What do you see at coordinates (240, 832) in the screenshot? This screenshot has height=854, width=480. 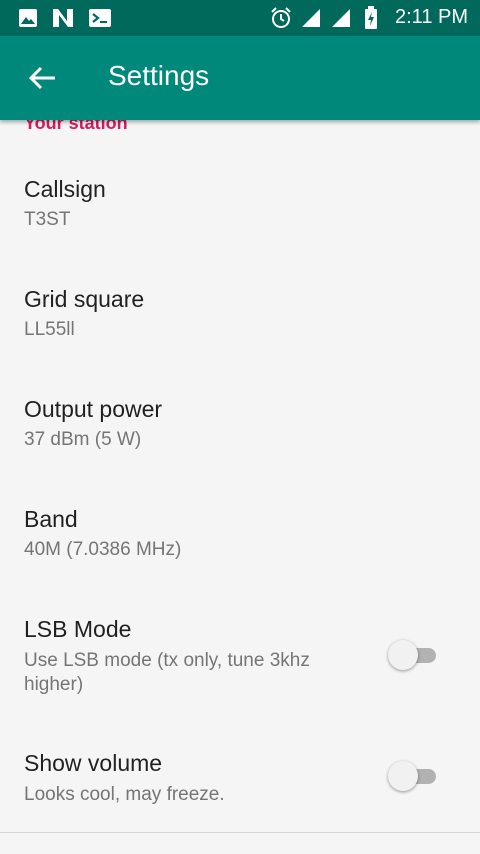 I see `divider` at bounding box center [240, 832].